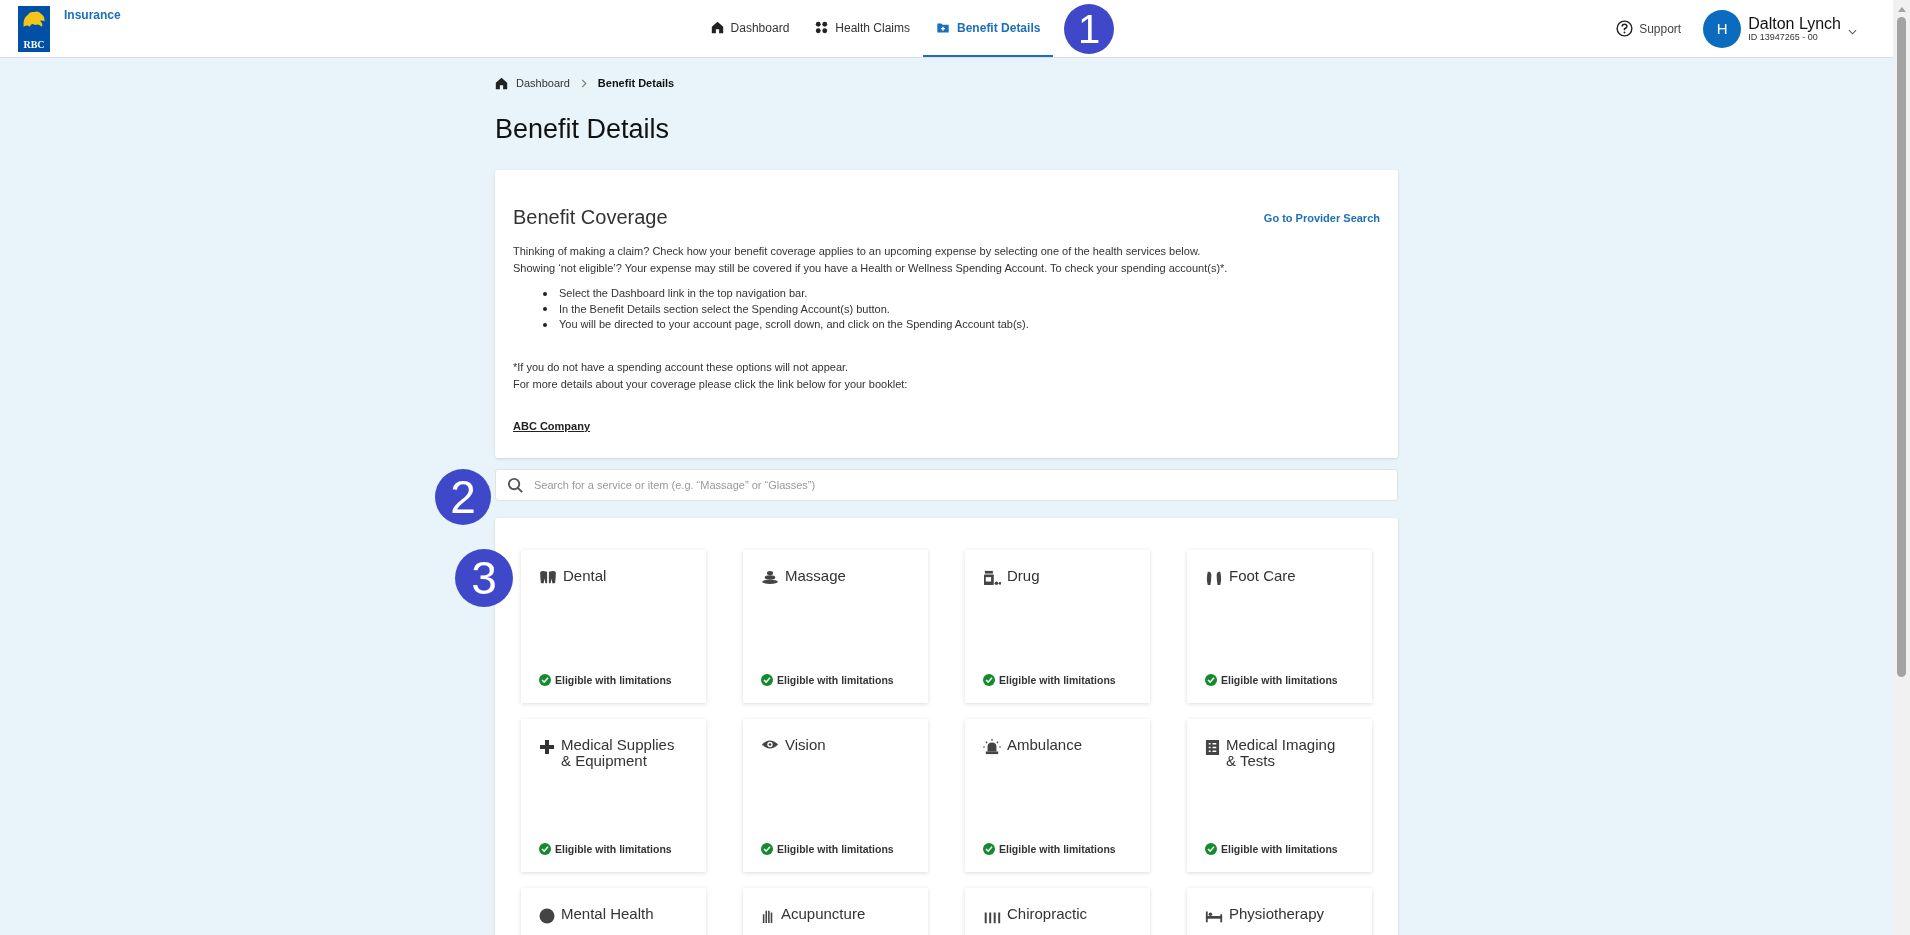 The height and width of the screenshot is (935, 1910). What do you see at coordinates (583, 129) in the screenshot?
I see `page-title: Benefit Details` at bounding box center [583, 129].